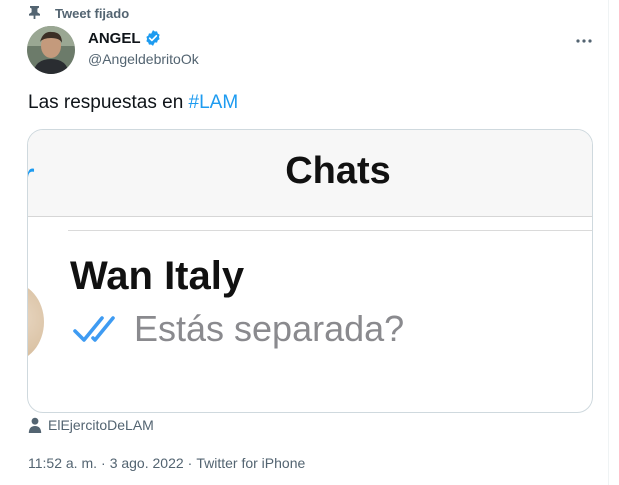  What do you see at coordinates (153, 38) in the screenshot?
I see `verified-badge-icon` at bounding box center [153, 38].